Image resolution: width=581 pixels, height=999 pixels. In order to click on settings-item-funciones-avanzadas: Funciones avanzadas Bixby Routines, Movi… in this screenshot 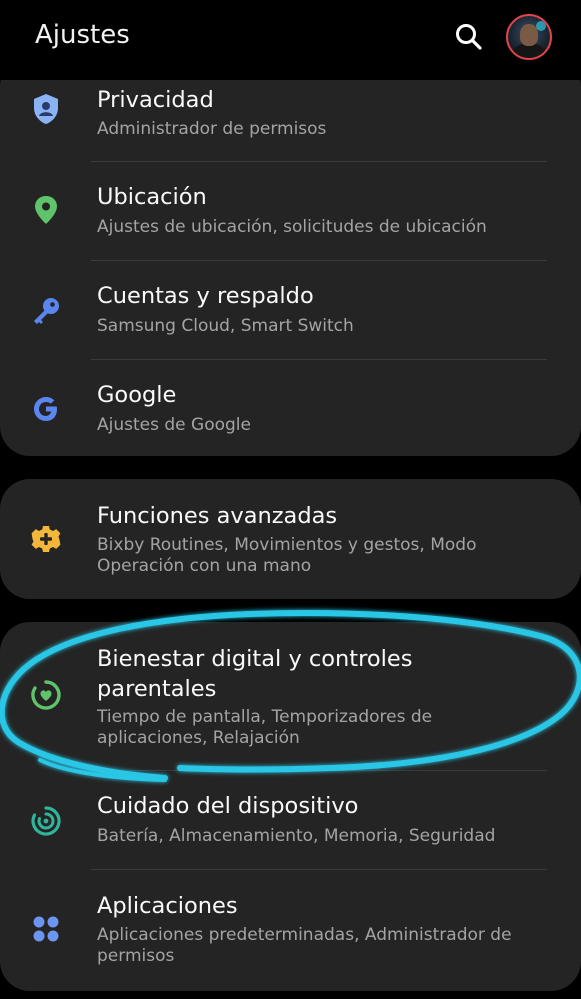, I will do `click(290, 539)`.